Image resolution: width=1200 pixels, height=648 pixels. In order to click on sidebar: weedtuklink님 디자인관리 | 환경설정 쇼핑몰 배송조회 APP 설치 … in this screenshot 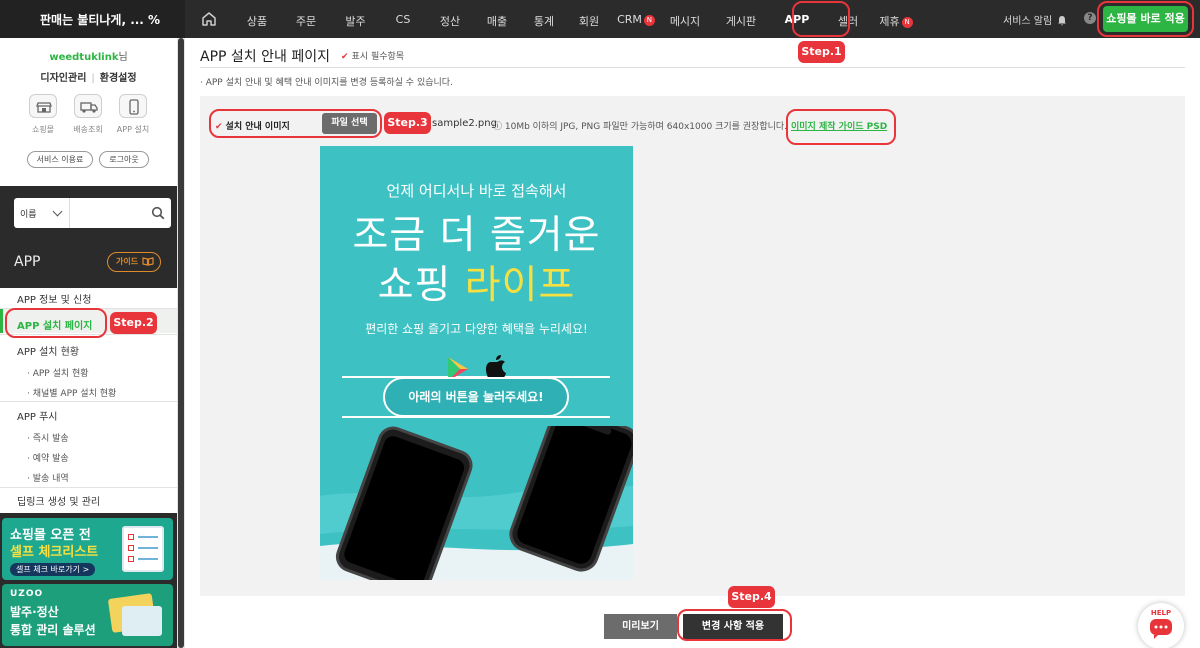, I will do `click(92, 343)`.